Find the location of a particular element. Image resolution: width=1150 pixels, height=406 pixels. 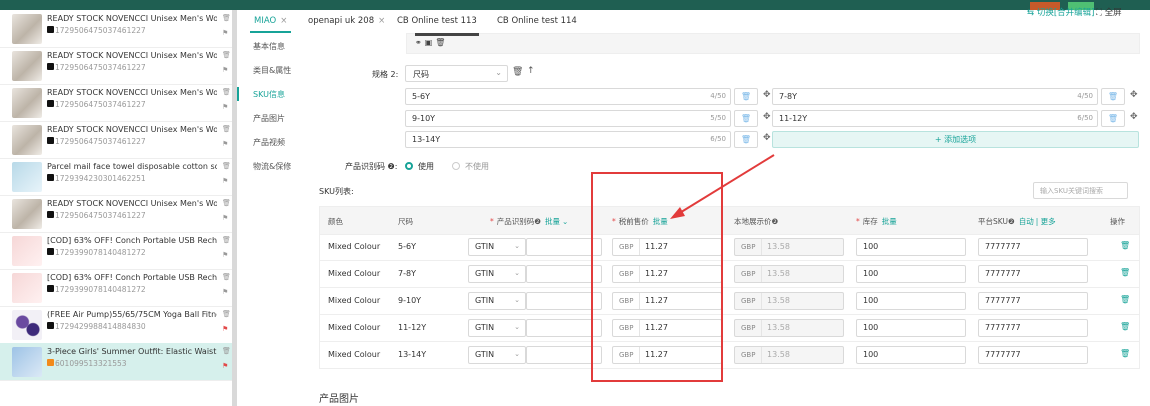

switch-merge-edit-button: ⇆ 切换[合并编辑] is located at coordinates (1060, 12).